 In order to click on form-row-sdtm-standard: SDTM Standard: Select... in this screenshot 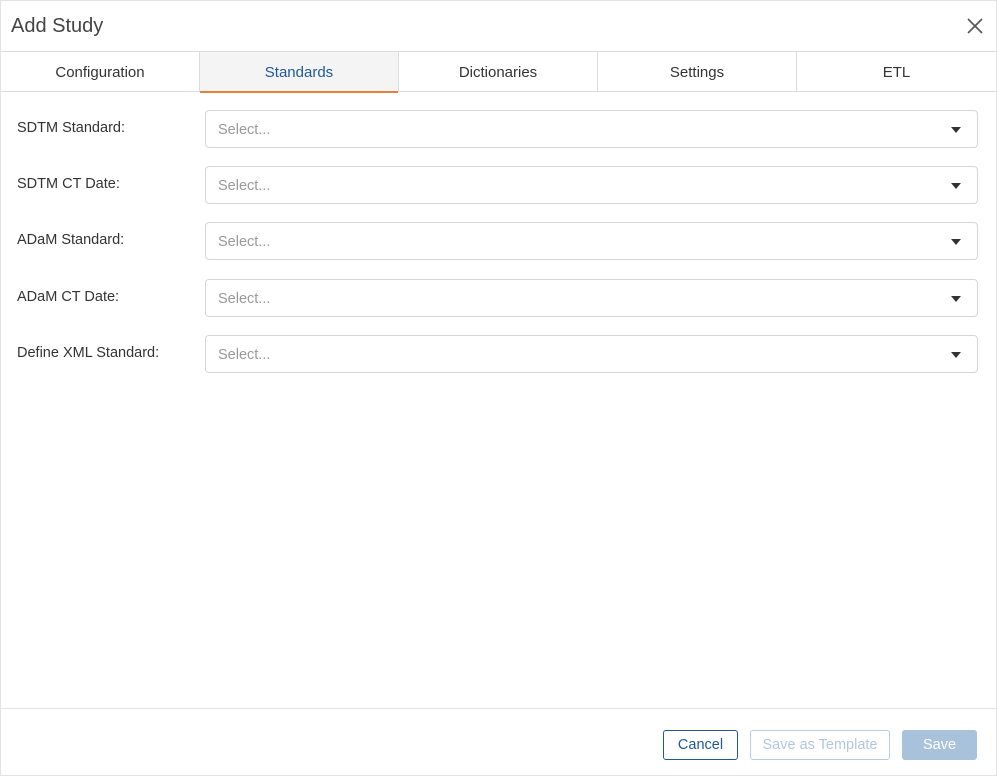, I will do `click(498, 129)`.